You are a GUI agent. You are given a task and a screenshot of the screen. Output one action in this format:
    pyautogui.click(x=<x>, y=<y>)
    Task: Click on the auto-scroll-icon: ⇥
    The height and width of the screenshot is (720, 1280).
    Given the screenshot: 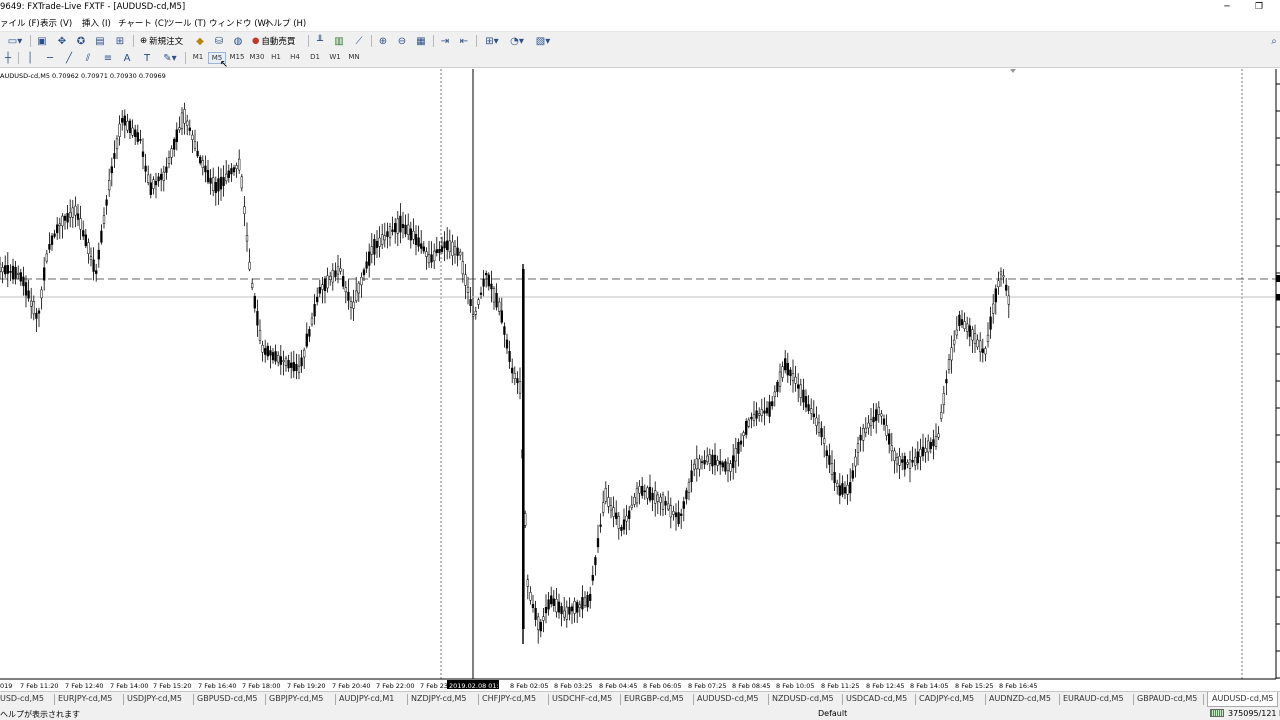 What is the action you would take?
    pyautogui.click(x=445, y=41)
    